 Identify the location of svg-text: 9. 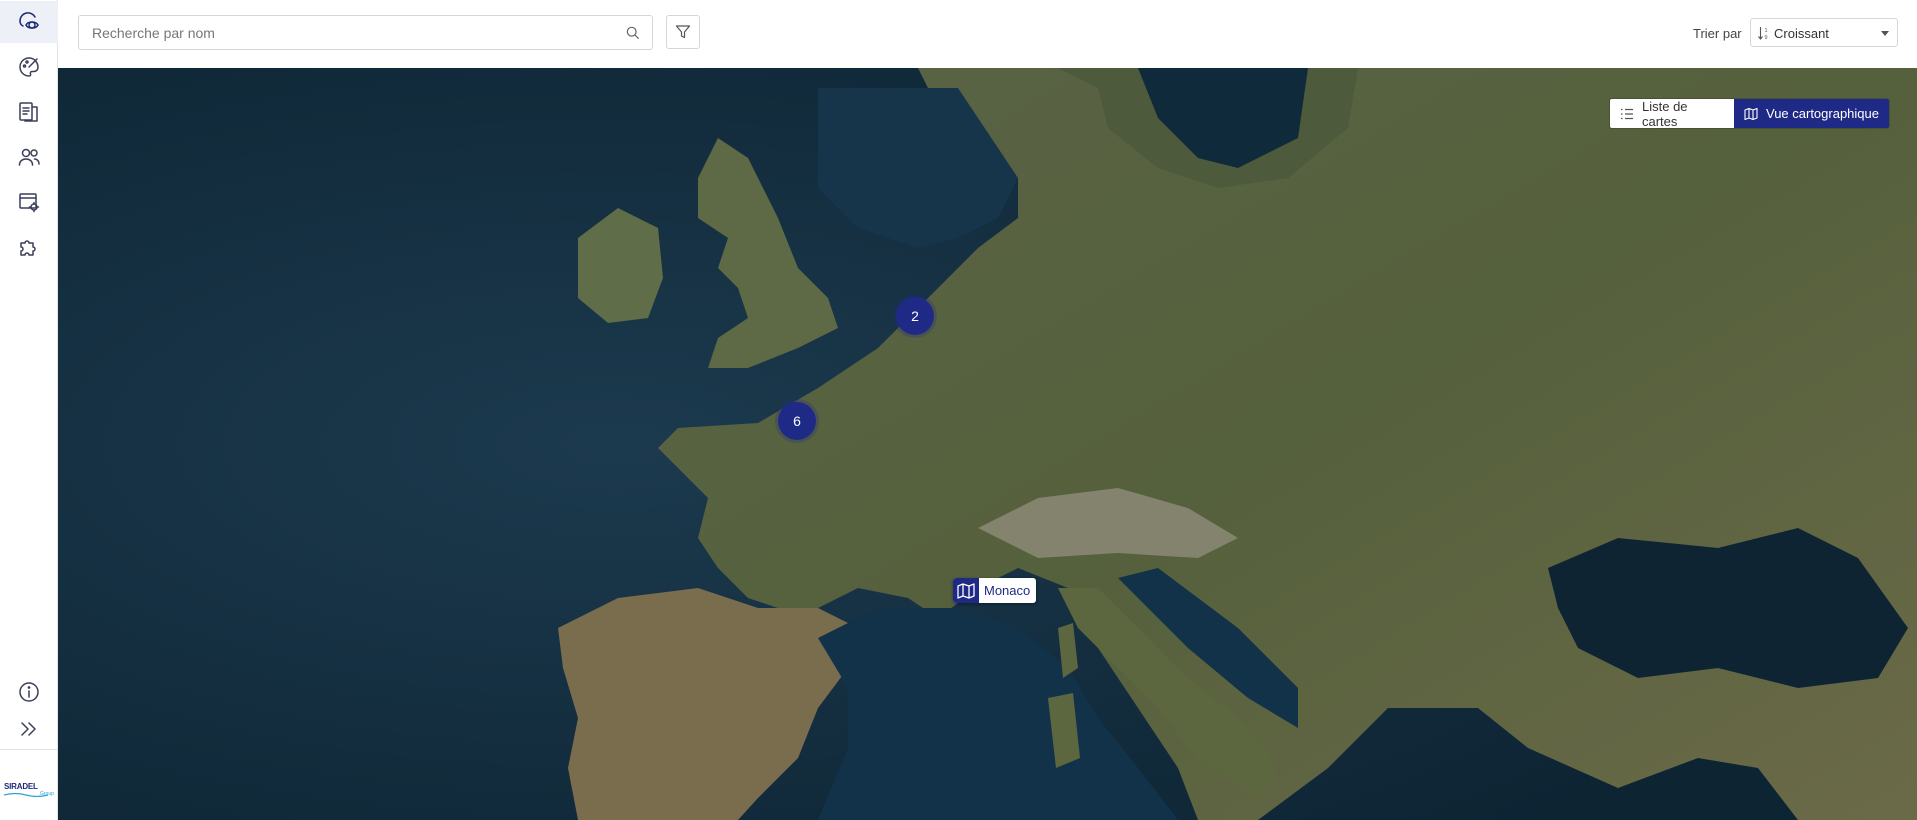
(1766, 38).